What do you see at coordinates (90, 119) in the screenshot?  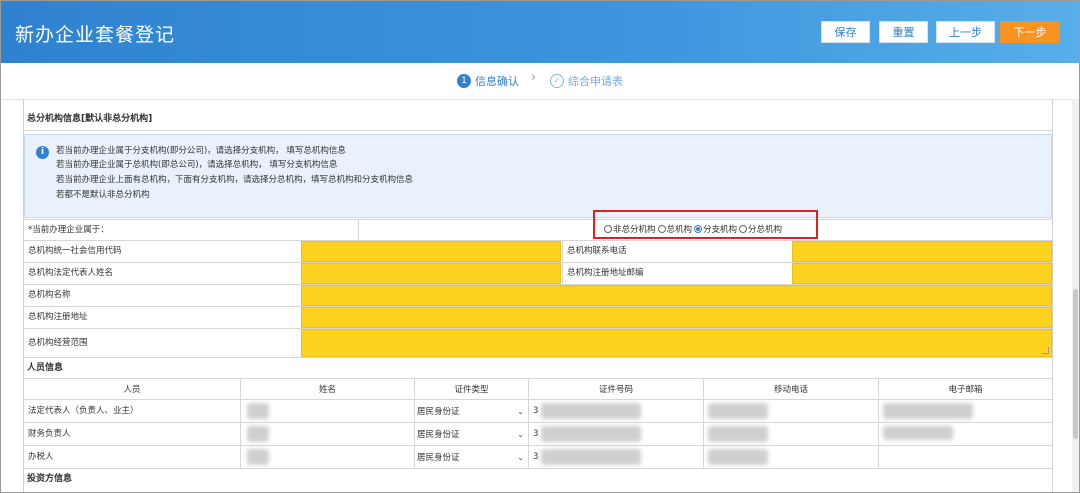 I see `section-title-branch: 总分机构信息[默认非总分机构]` at bounding box center [90, 119].